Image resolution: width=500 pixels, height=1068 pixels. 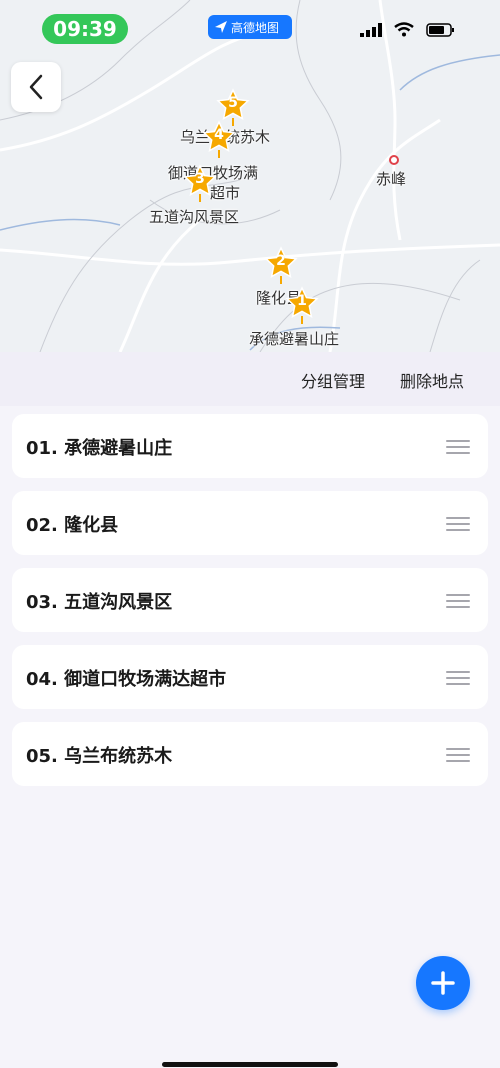 What do you see at coordinates (250, 523) in the screenshot?
I see `list-item: 02. 隆化县` at bounding box center [250, 523].